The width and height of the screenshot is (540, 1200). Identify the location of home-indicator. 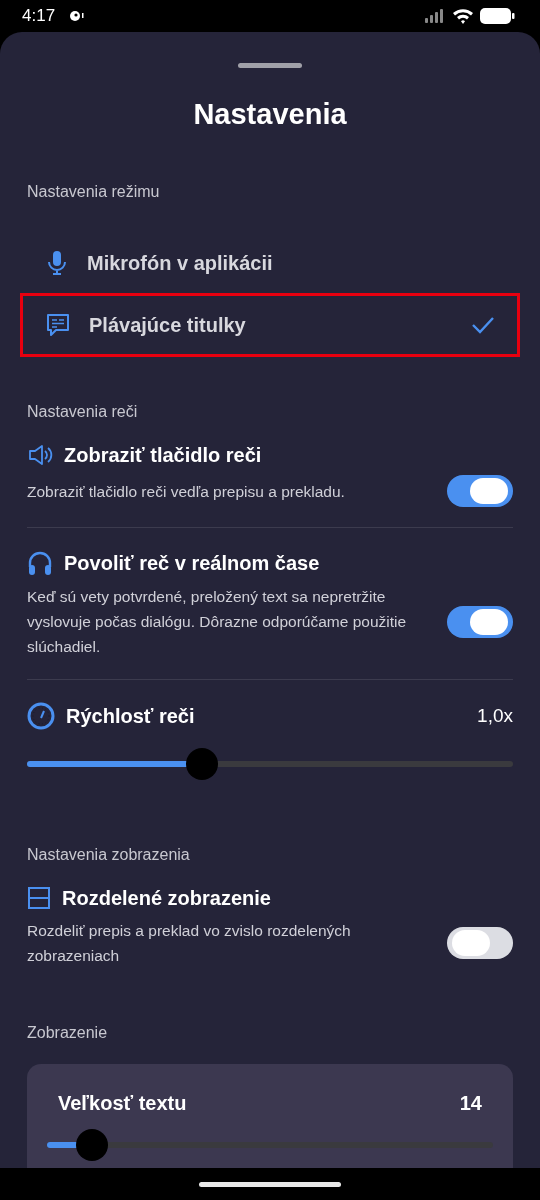
(270, 1184).